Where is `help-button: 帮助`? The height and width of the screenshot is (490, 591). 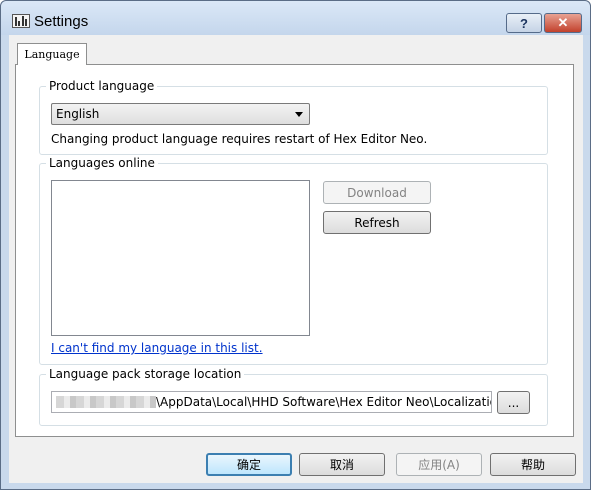
help-button: 帮助 is located at coordinates (533, 464).